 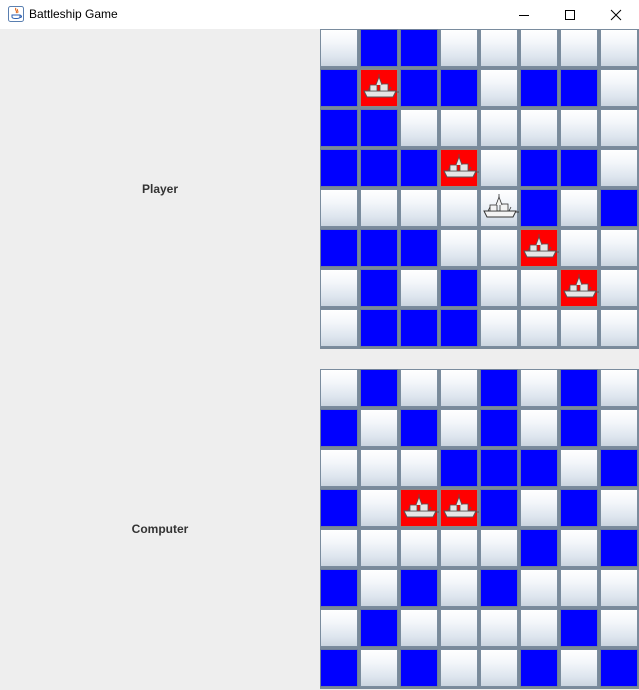 I want to click on close-button, so click(x=616, y=14).